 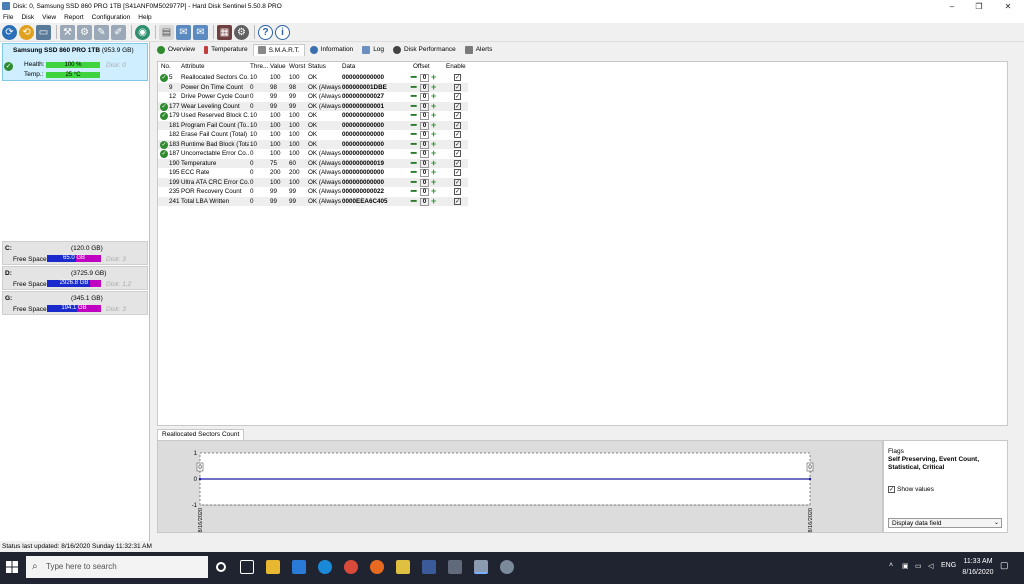 What do you see at coordinates (8, 17) in the screenshot?
I see `menu-file: File` at bounding box center [8, 17].